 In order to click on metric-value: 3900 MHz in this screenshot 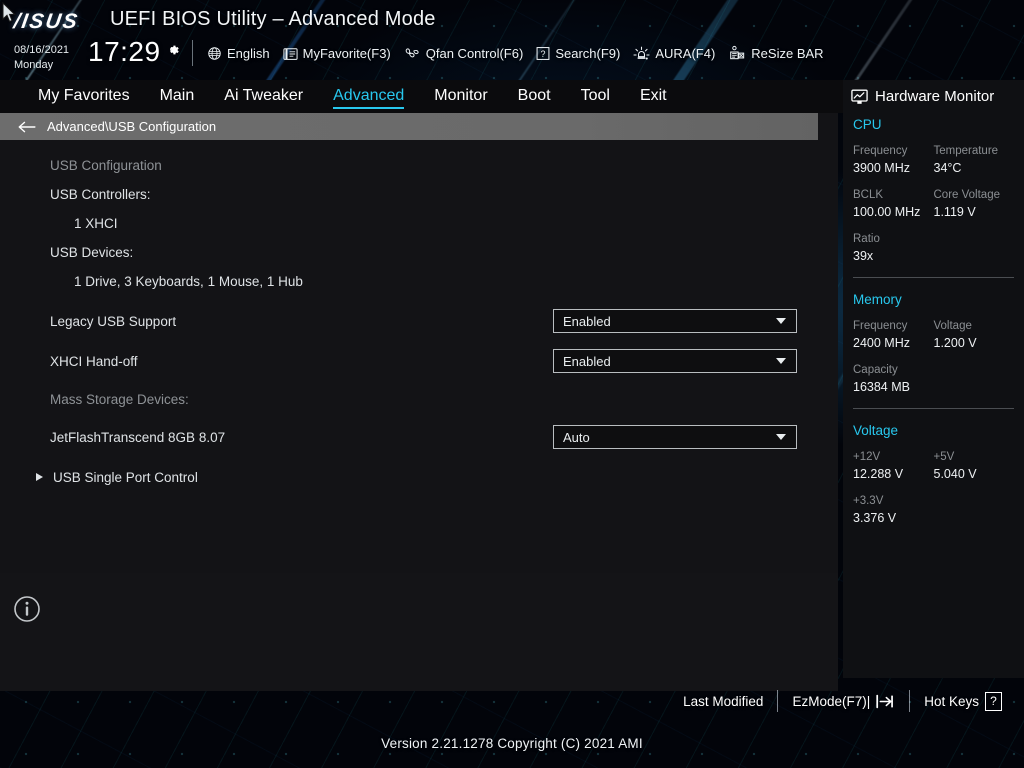, I will do `click(881, 168)`.